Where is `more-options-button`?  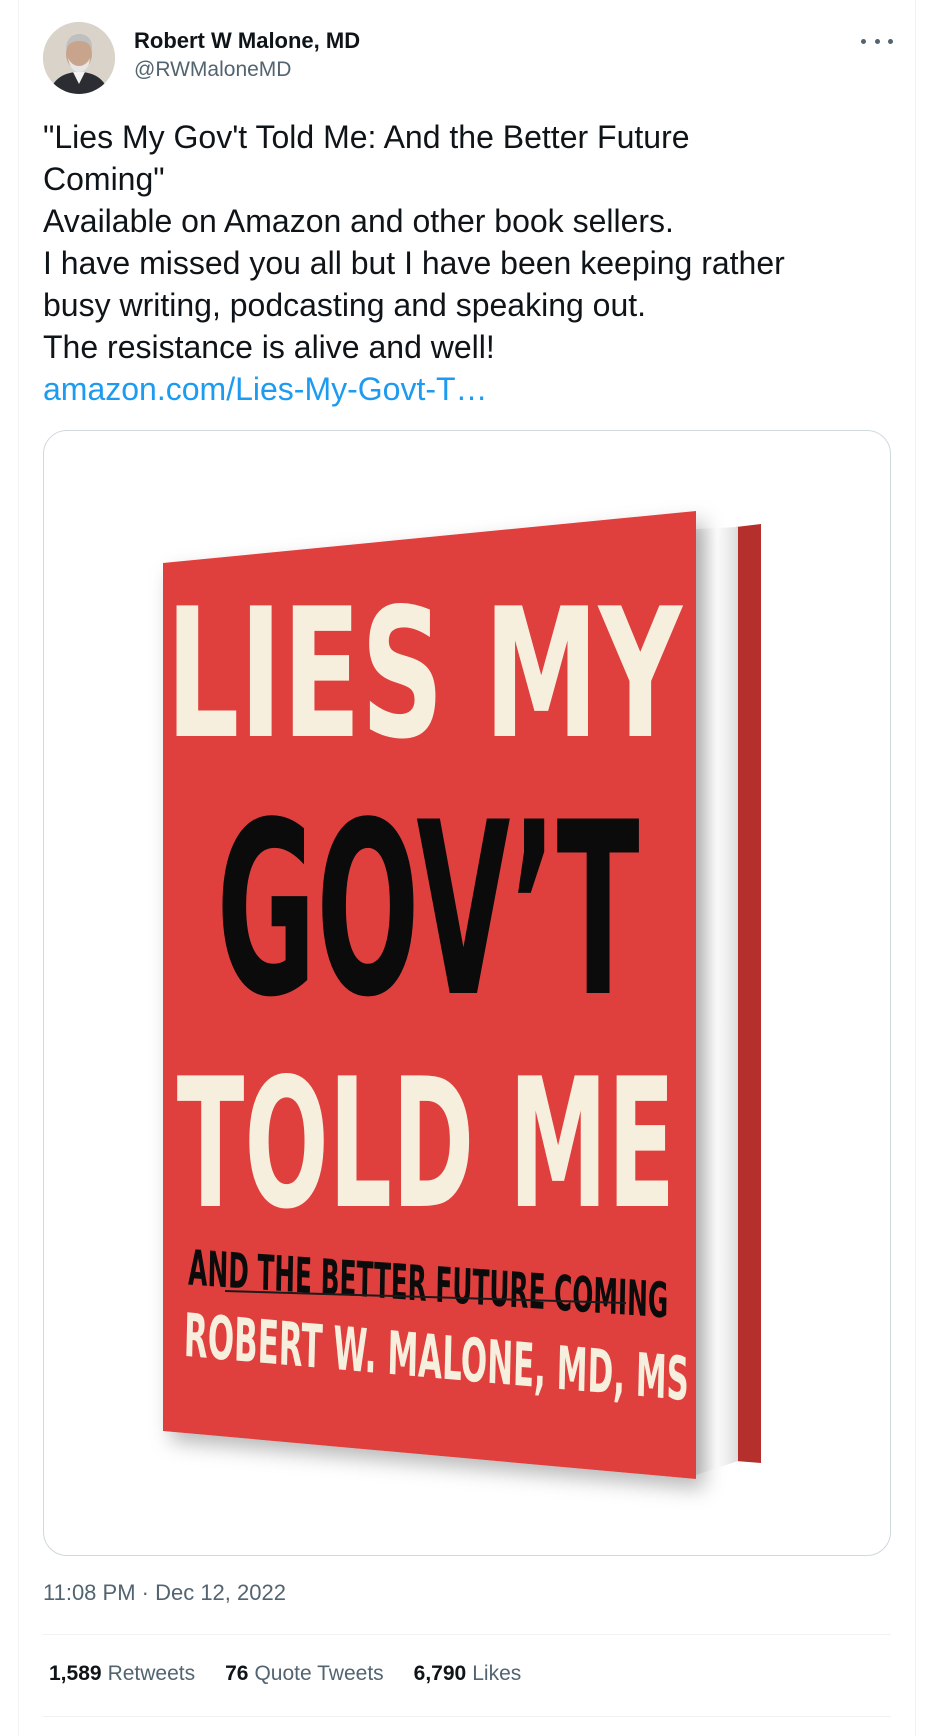
more-options-button is located at coordinates (877, 41).